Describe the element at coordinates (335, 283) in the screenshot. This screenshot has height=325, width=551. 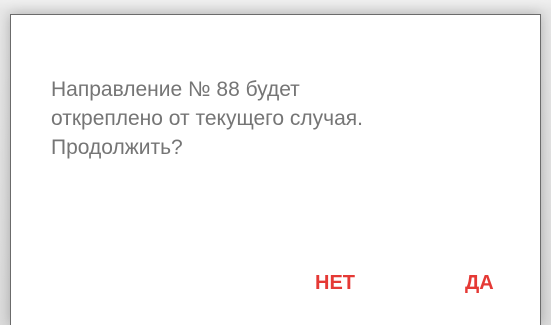
I see `no-button: НЕТ` at that location.